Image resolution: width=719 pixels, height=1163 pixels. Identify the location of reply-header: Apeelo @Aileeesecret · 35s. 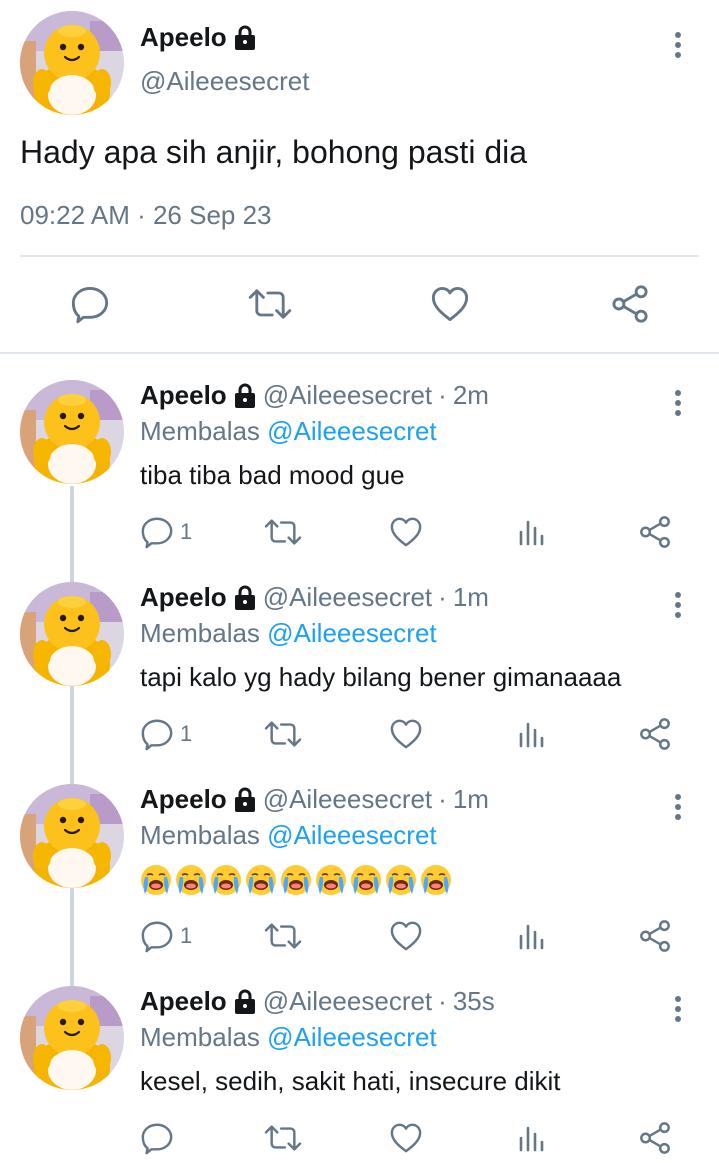
(317, 1001).